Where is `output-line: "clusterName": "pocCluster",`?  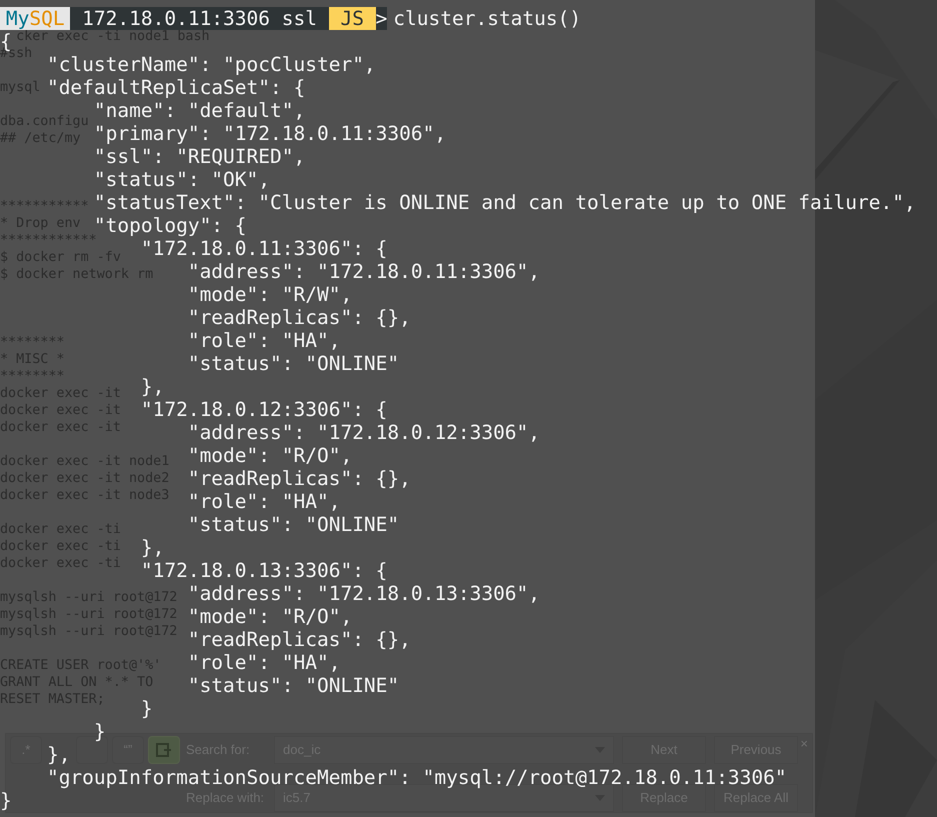
output-line: "clusterName": "pocCluster", is located at coordinates (211, 64).